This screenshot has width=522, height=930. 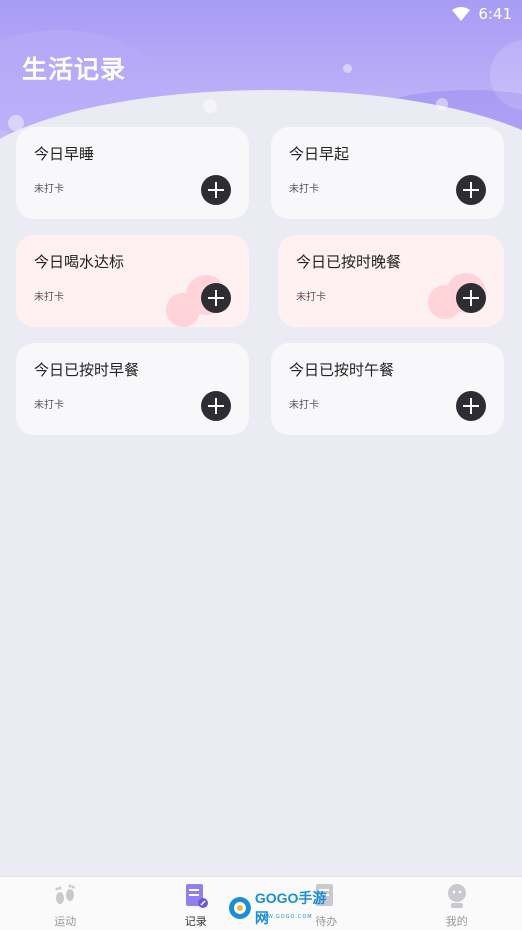 I want to click on tab-label: 我的, so click(x=456, y=921).